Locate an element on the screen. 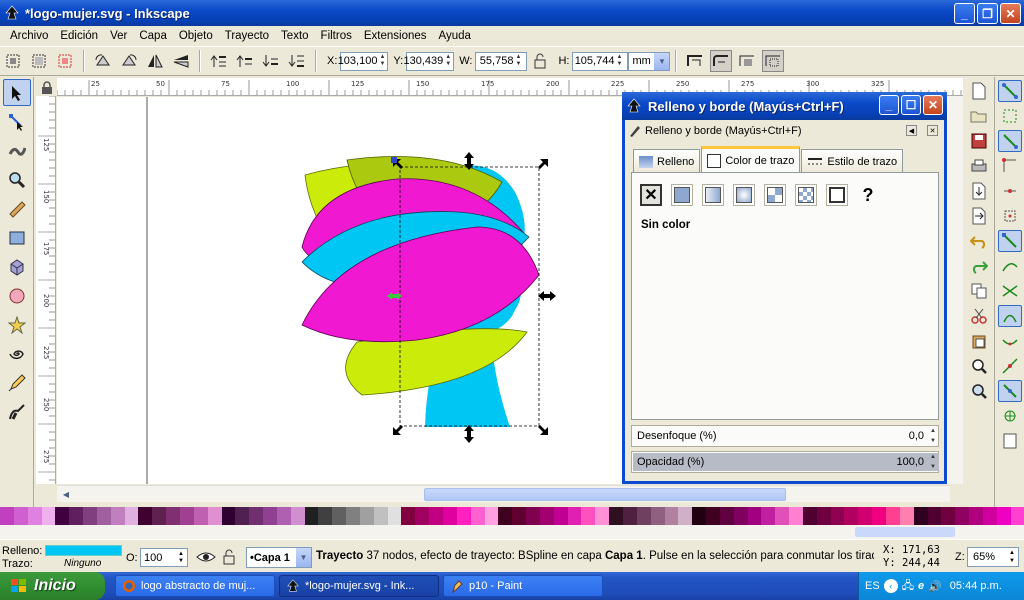 The image size is (1024, 600). zoom-drawing-icon is located at coordinates (979, 391).